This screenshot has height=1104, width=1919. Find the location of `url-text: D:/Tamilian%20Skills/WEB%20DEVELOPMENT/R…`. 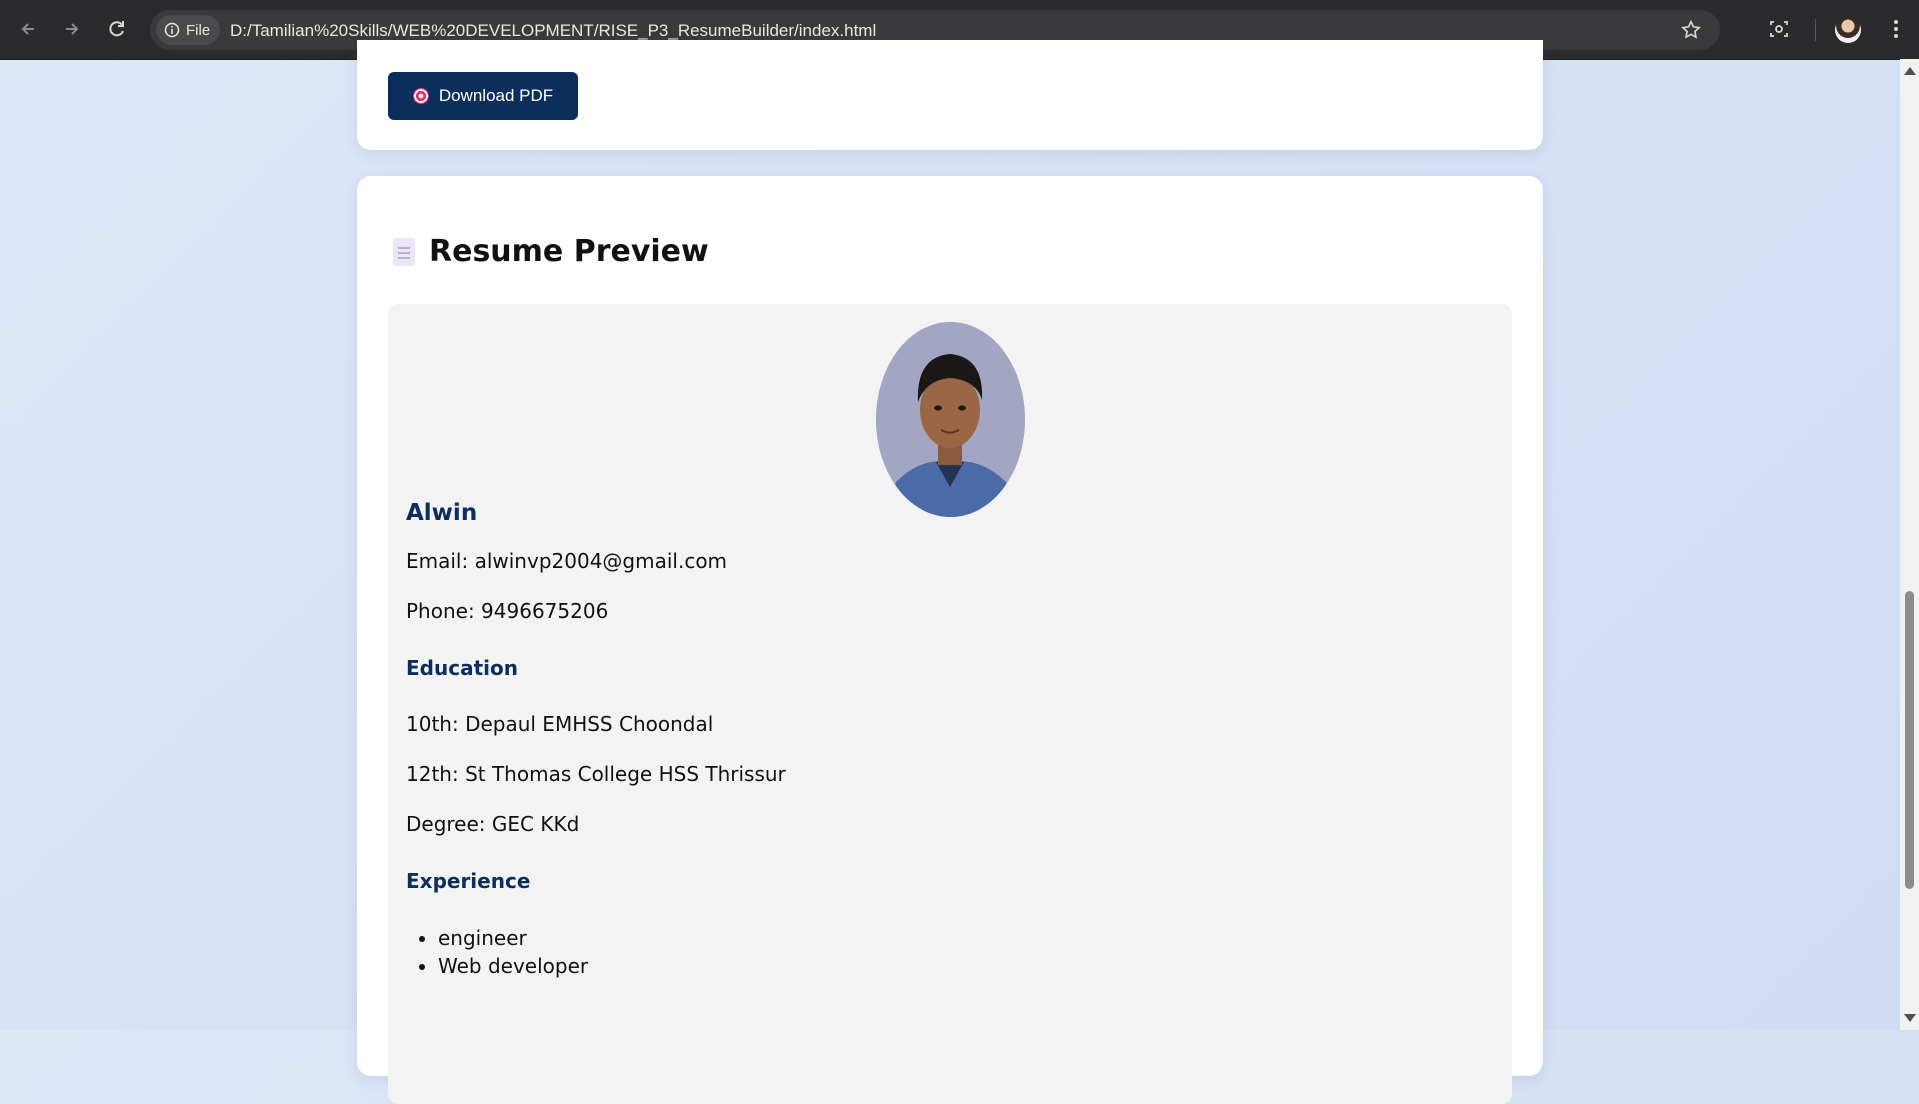

url-text: D:/Tamilian%20Skills/WEB%20DEVELOPMENT/R… is located at coordinates (553, 31).